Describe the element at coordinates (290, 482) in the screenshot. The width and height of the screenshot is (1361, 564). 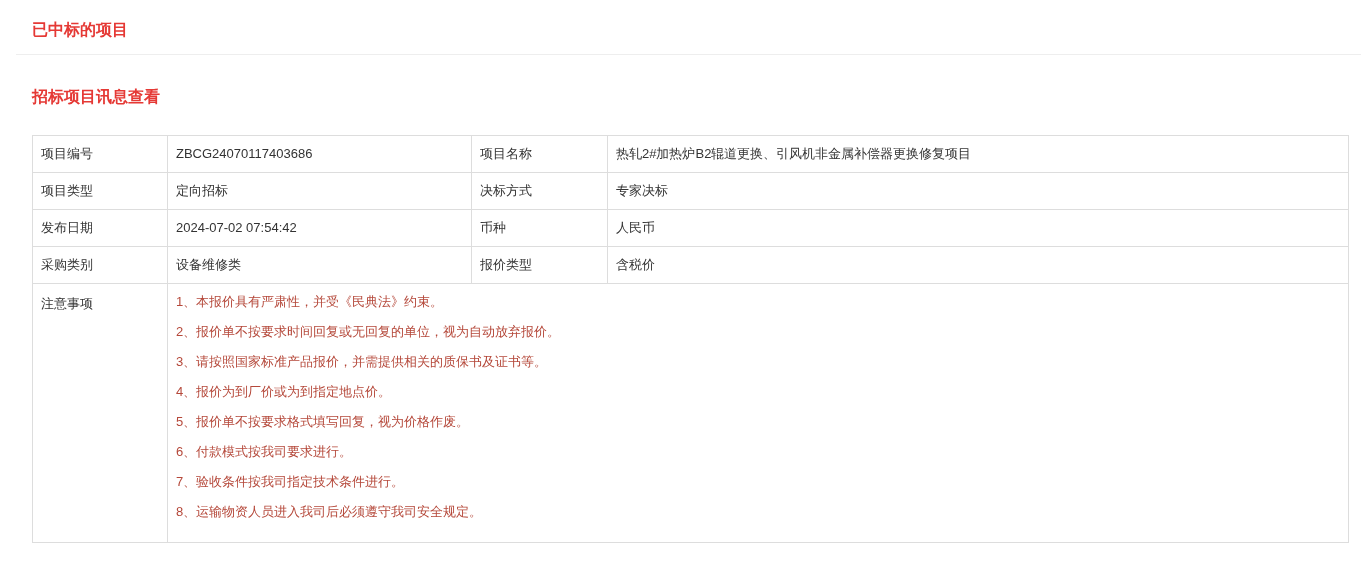
I see `notice-item: 7、验收条件按我司指定技术条件进行。` at that location.